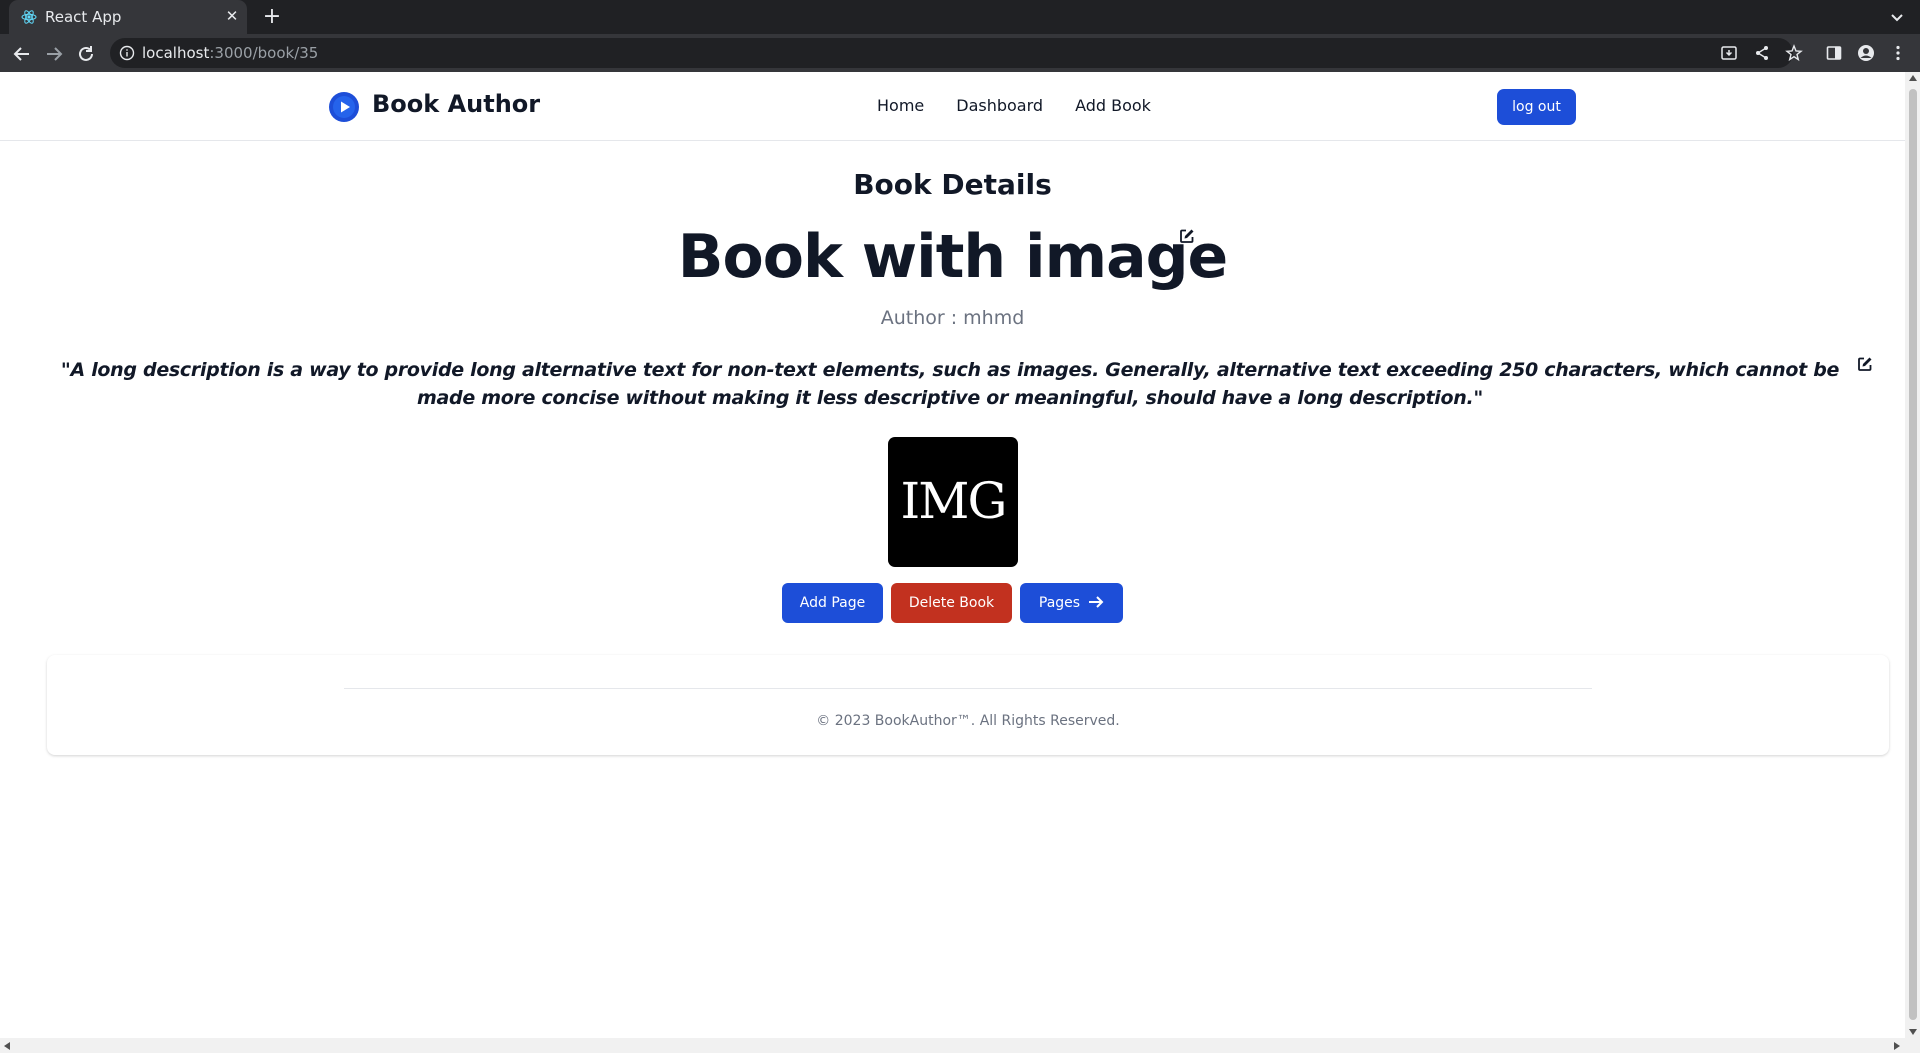 This screenshot has width=1920, height=1053. Describe the element at coordinates (1866, 53) in the screenshot. I see `profile-avatar-icon` at that location.